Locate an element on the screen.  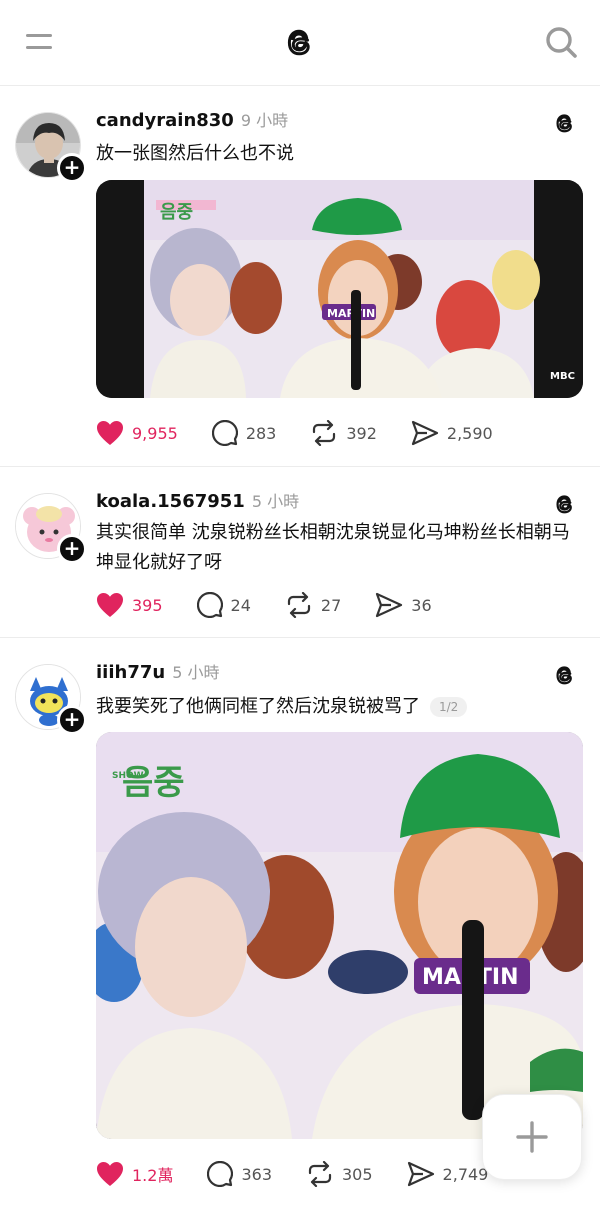
username: koala.1567951 is located at coordinates (170, 501).